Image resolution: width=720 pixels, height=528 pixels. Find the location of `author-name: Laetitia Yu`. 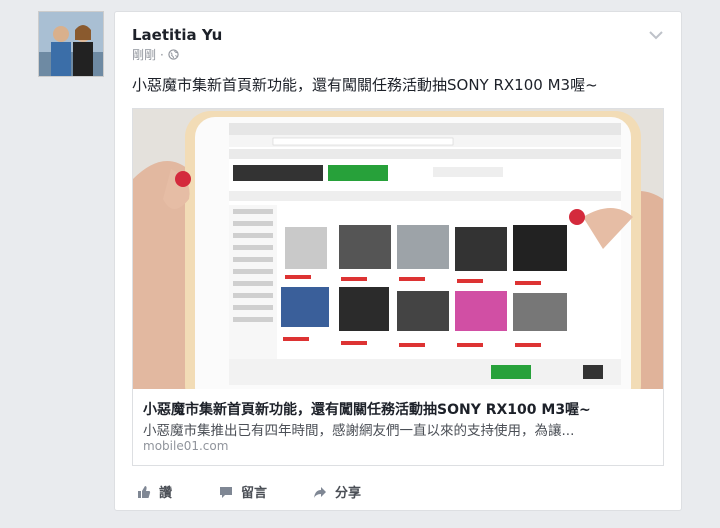

author-name: Laetitia Yu is located at coordinates (177, 35).